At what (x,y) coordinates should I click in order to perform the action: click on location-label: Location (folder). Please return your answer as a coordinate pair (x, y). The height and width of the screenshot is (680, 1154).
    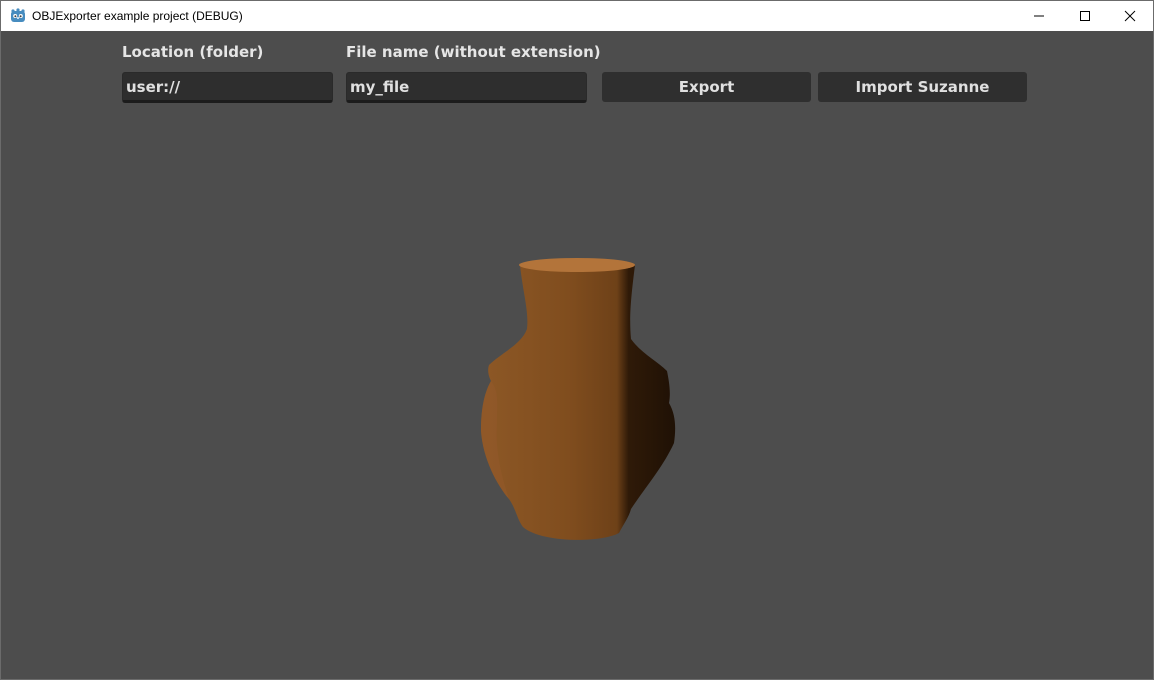
    Looking at the image, I should click on (193, 52).